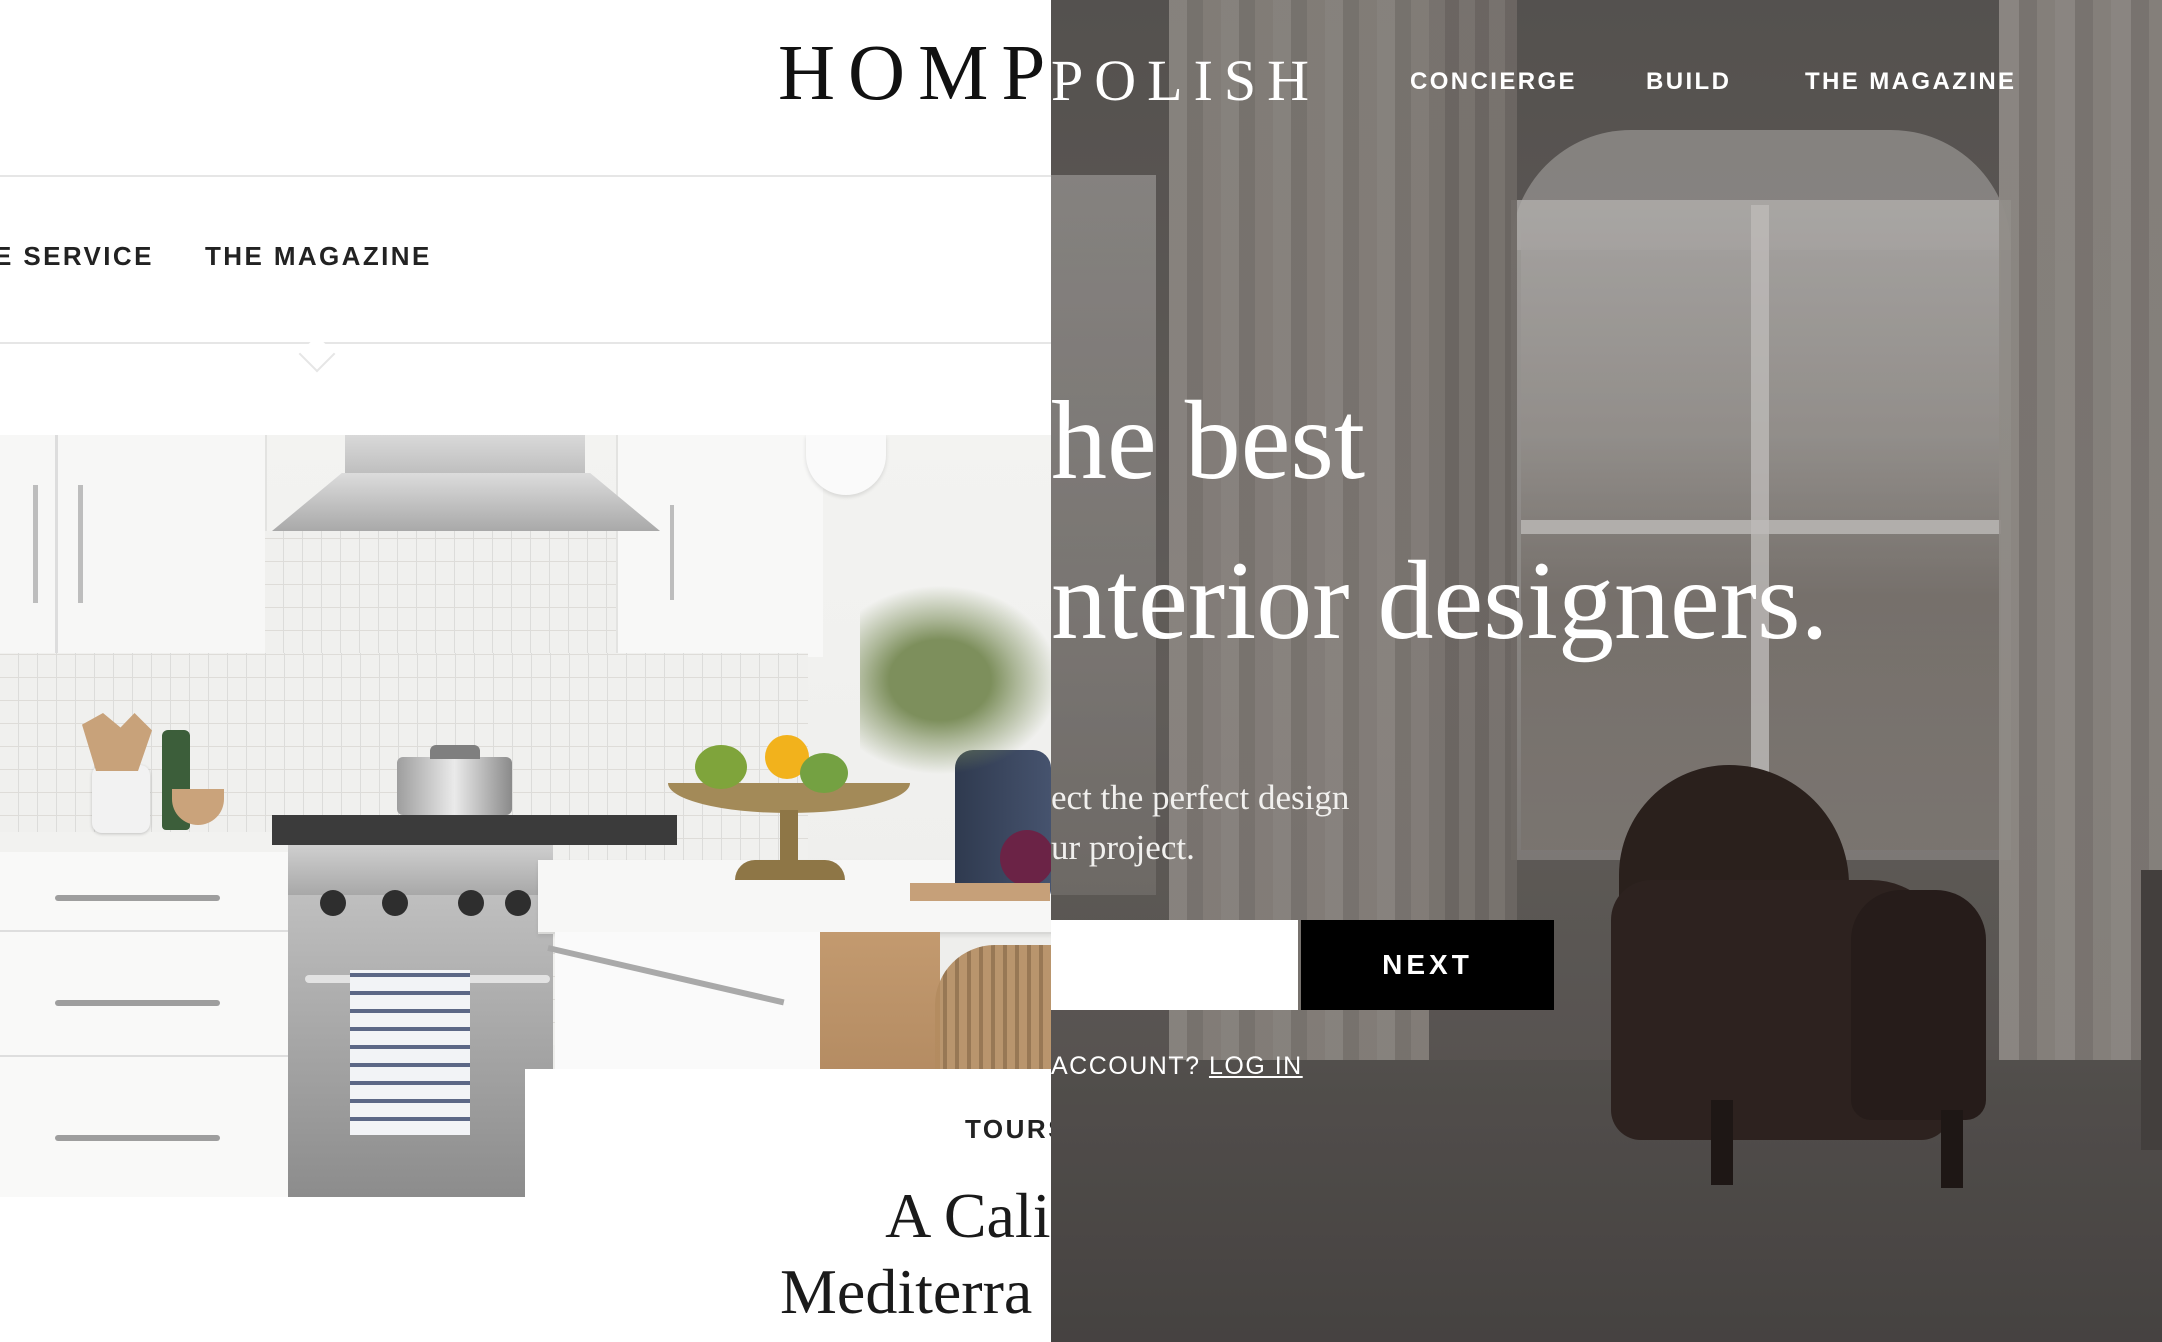 The image size is (2162, 1342). Describe the element at coordinates (906, 1292) in the screenshot. I see `article-title-line2: Mediterra` at that location.